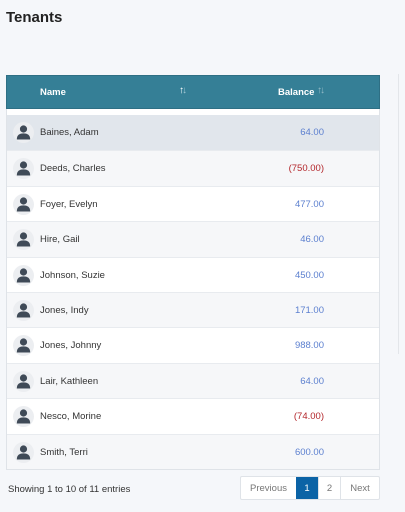  What do you see at coordinates (193, 239) in the screenshot?
I see `table-row: Hire, Gail 46.00` at bounding box center [193, 239].